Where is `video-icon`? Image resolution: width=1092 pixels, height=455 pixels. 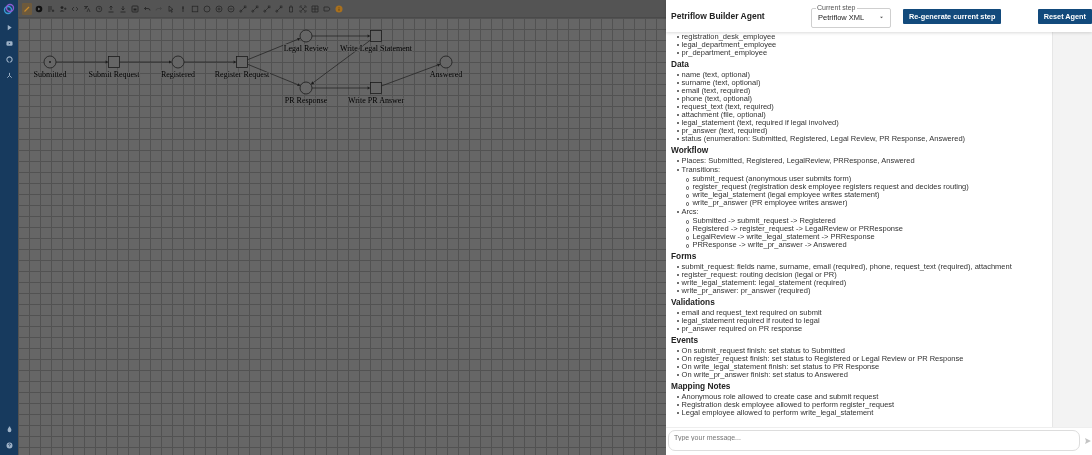
video-icon is located at coordinates (9, 43).